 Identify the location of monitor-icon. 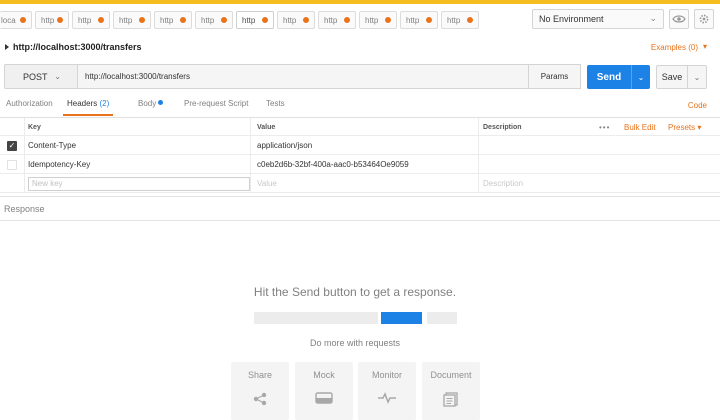
(387, 398).